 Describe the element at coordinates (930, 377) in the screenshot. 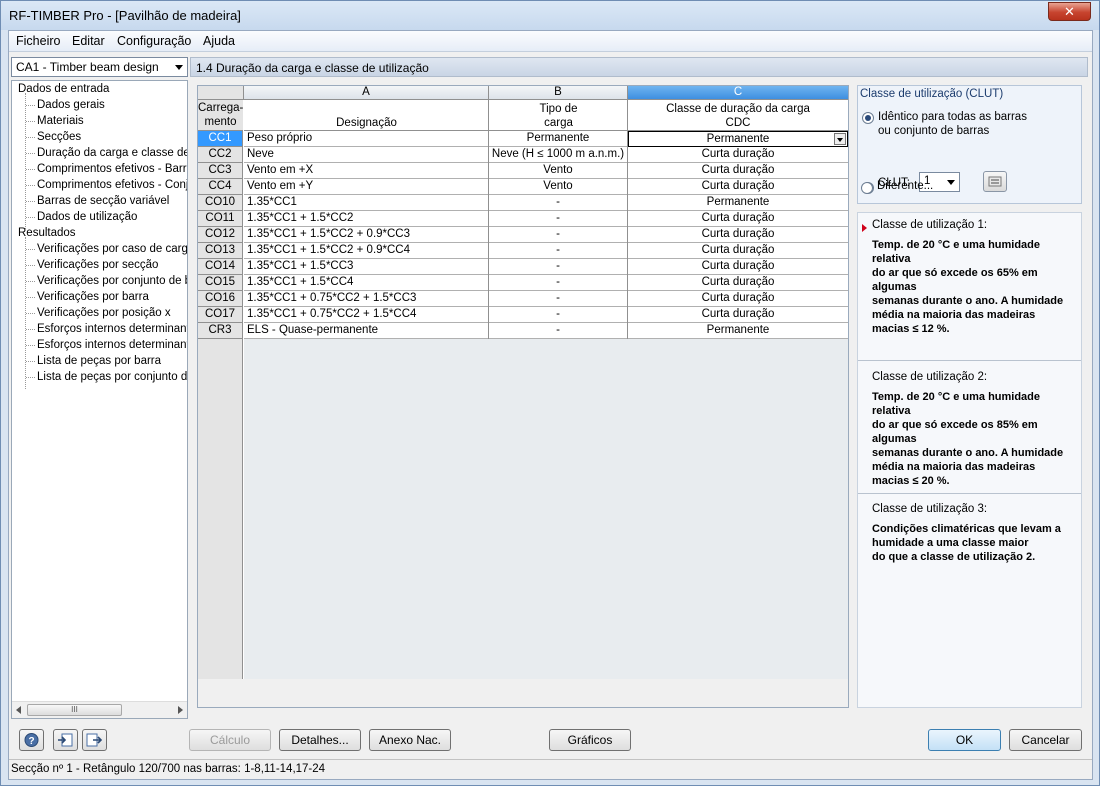

I see `info-class-2-heading: Classe de utilização 2:` at that location.